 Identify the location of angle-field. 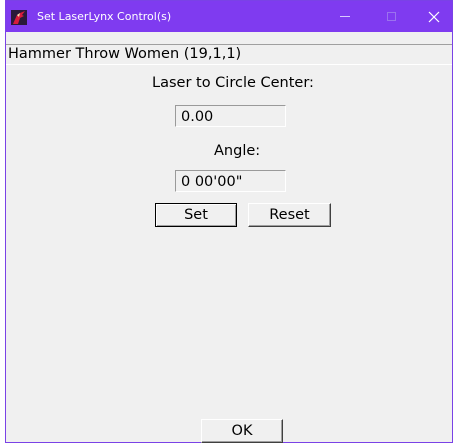
(230, 181).